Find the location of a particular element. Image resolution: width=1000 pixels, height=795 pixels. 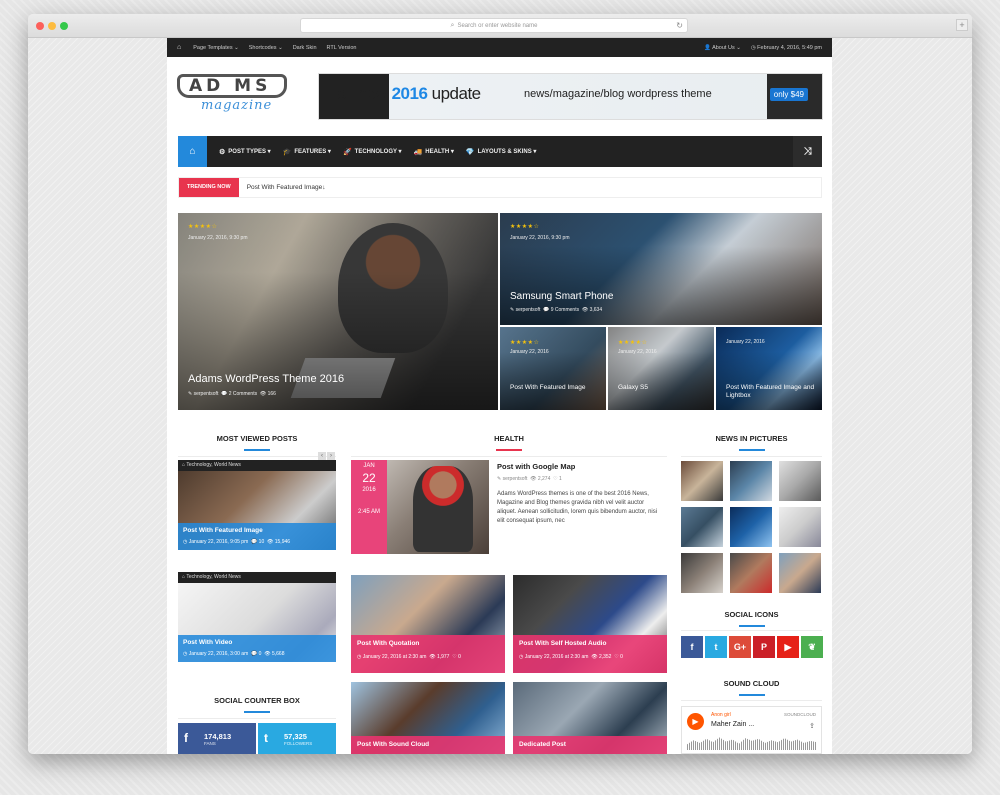

post-title: Dedicated Post is located at coordinates (590, 742).